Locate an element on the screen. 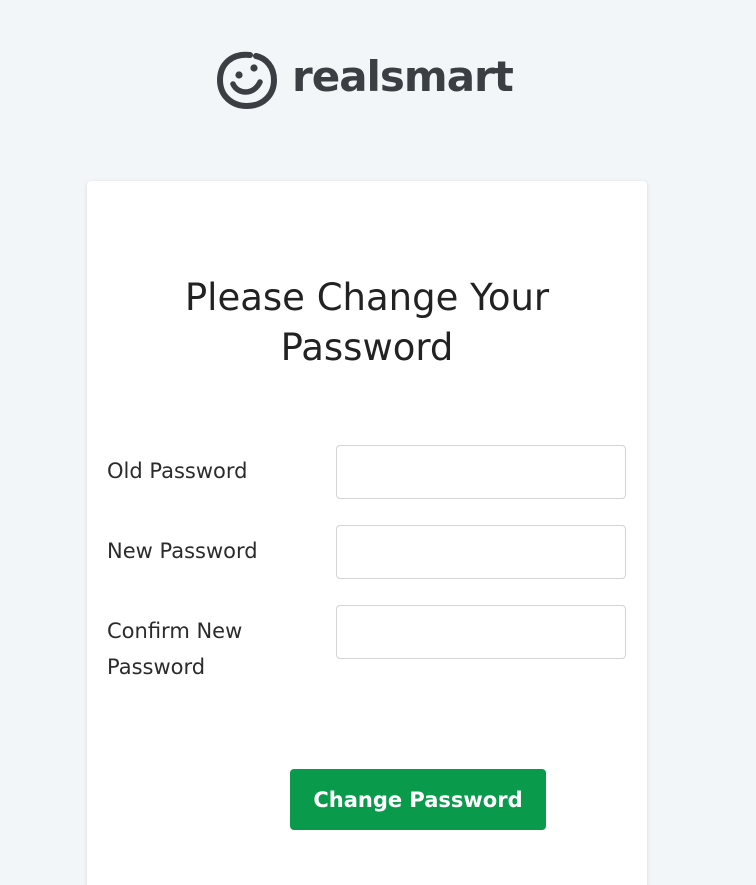 The height and width of the screenshot is (885, 756). brand-logo: realsmart is located at coordinates (365, 80).